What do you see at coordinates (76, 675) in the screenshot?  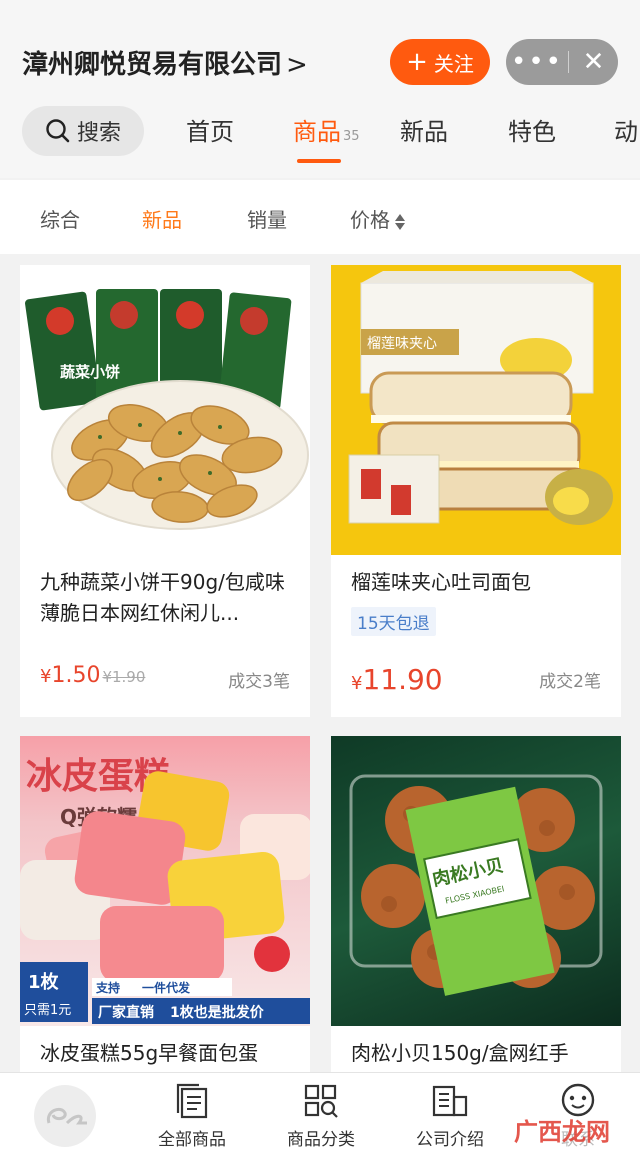 I see `price-value: 1.50` at bounding box center [76, 675].